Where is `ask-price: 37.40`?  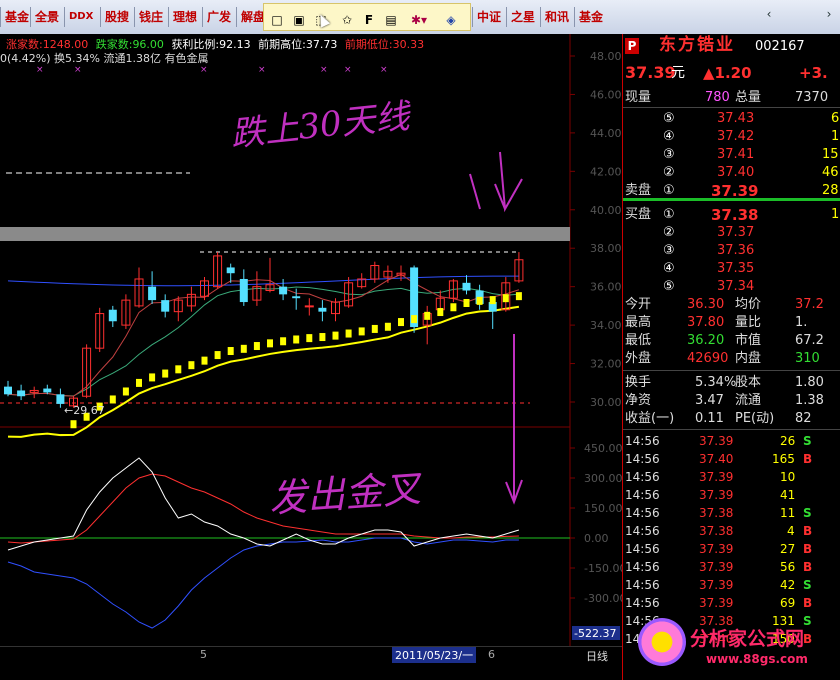
ask-price: 37.40 is located at coordinates (736, 172).